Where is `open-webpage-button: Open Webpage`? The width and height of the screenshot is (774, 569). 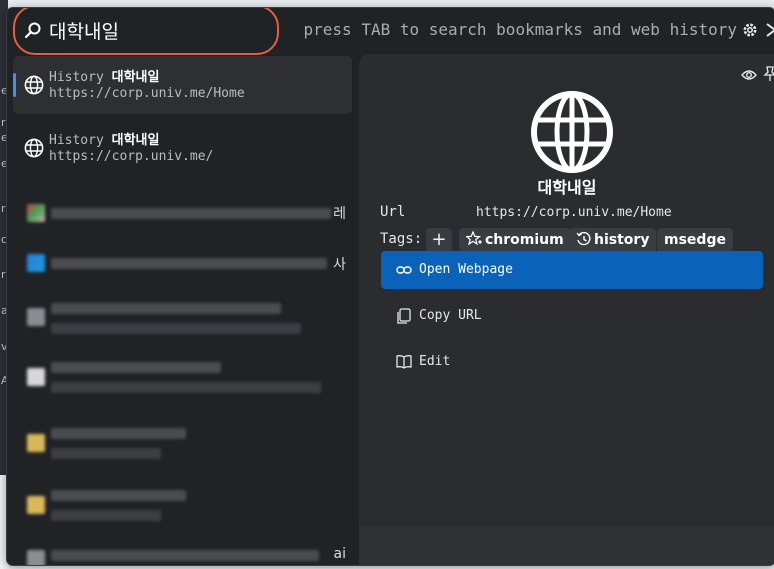
open-webpage-button: Open Webpage is located at coordinates (572, 270).